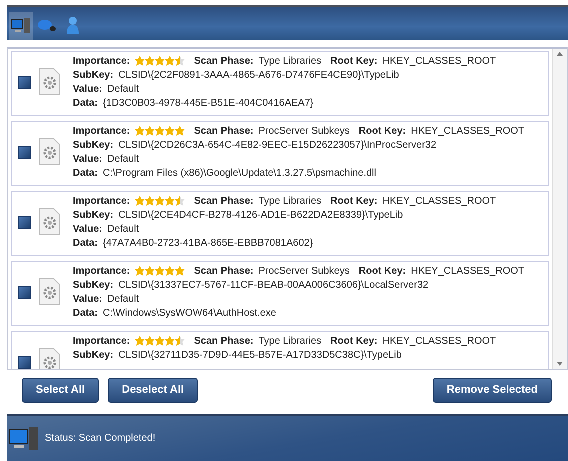 The height and width of the screenshot is (461, 568). Describe the element at coordinates (559, 208) in the screenshot. I see `scrollbar` at that location.